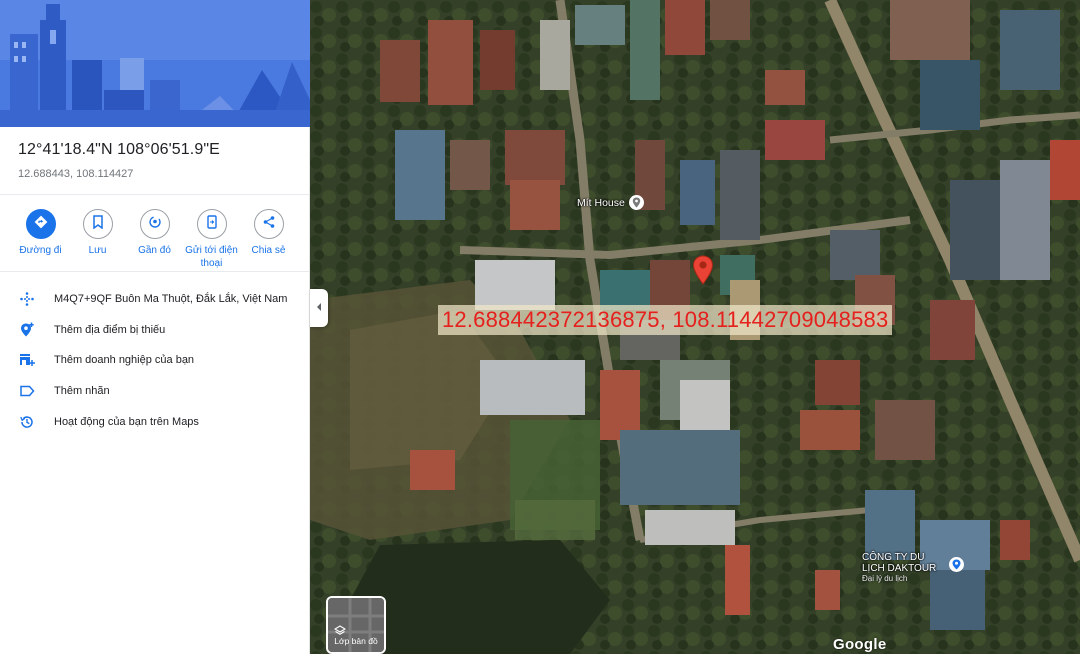 This screenshot has height=654, width=1080. I want to click on nearby-label: Gần đó, so click(154, 250).